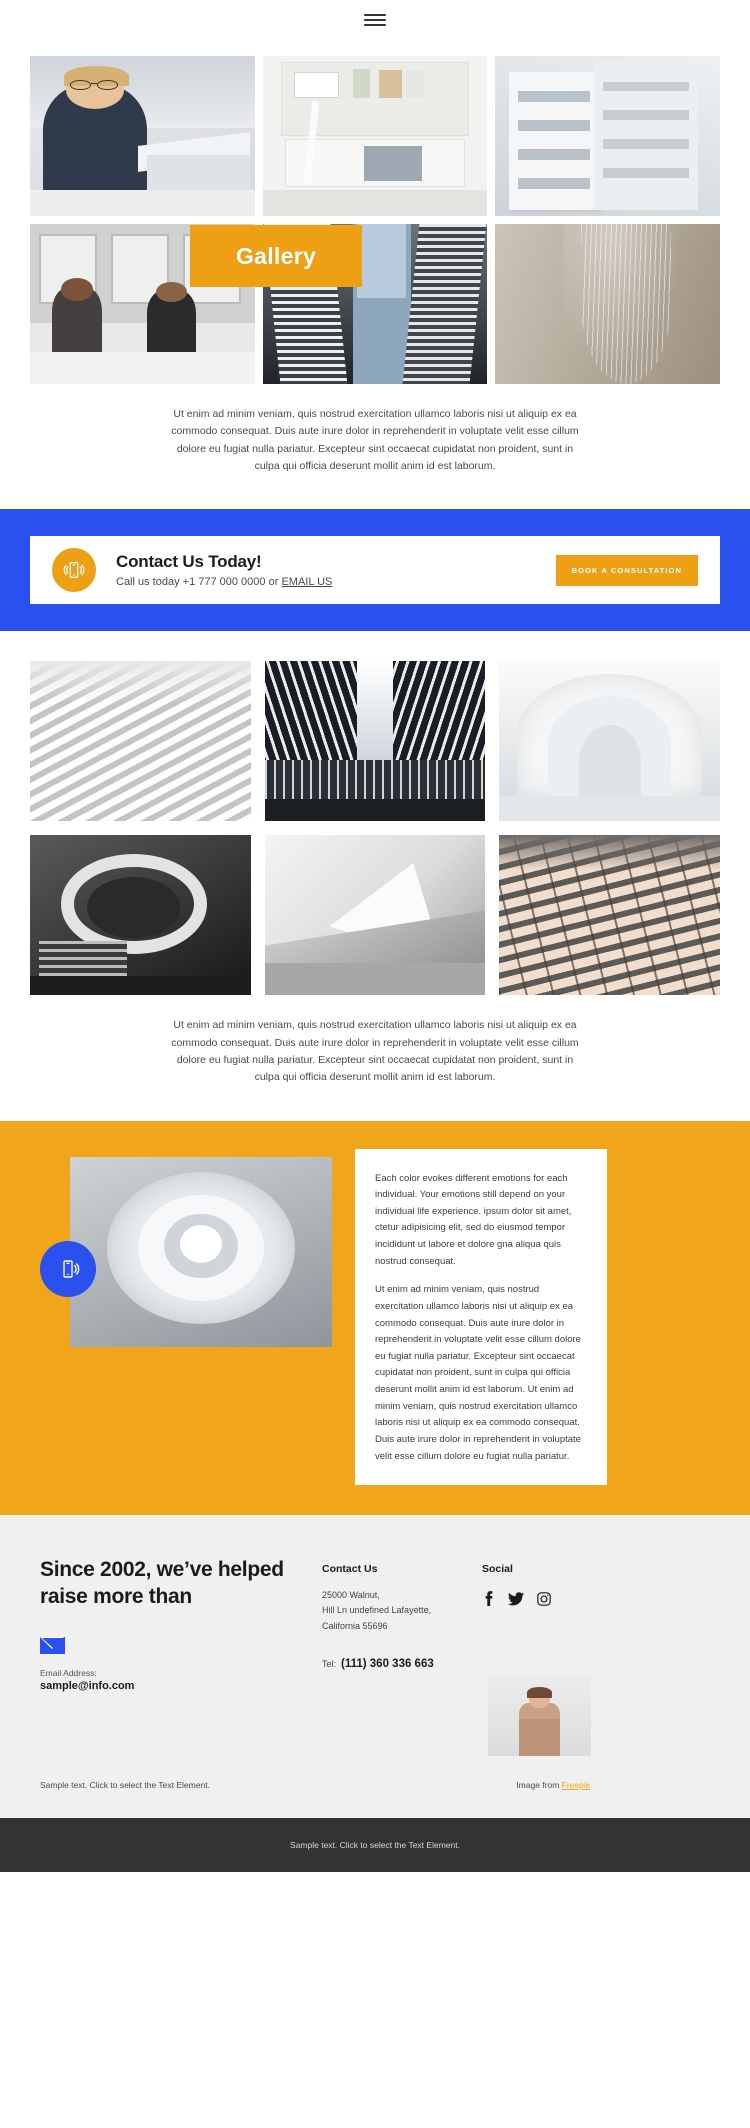 This screenshot has height=2128, width=750. What do you see at coordinates (626, 570) in the screenshot?
I see `book-consultation-button: BOOK A CONSULTATION` at bounding box center [626, 570].